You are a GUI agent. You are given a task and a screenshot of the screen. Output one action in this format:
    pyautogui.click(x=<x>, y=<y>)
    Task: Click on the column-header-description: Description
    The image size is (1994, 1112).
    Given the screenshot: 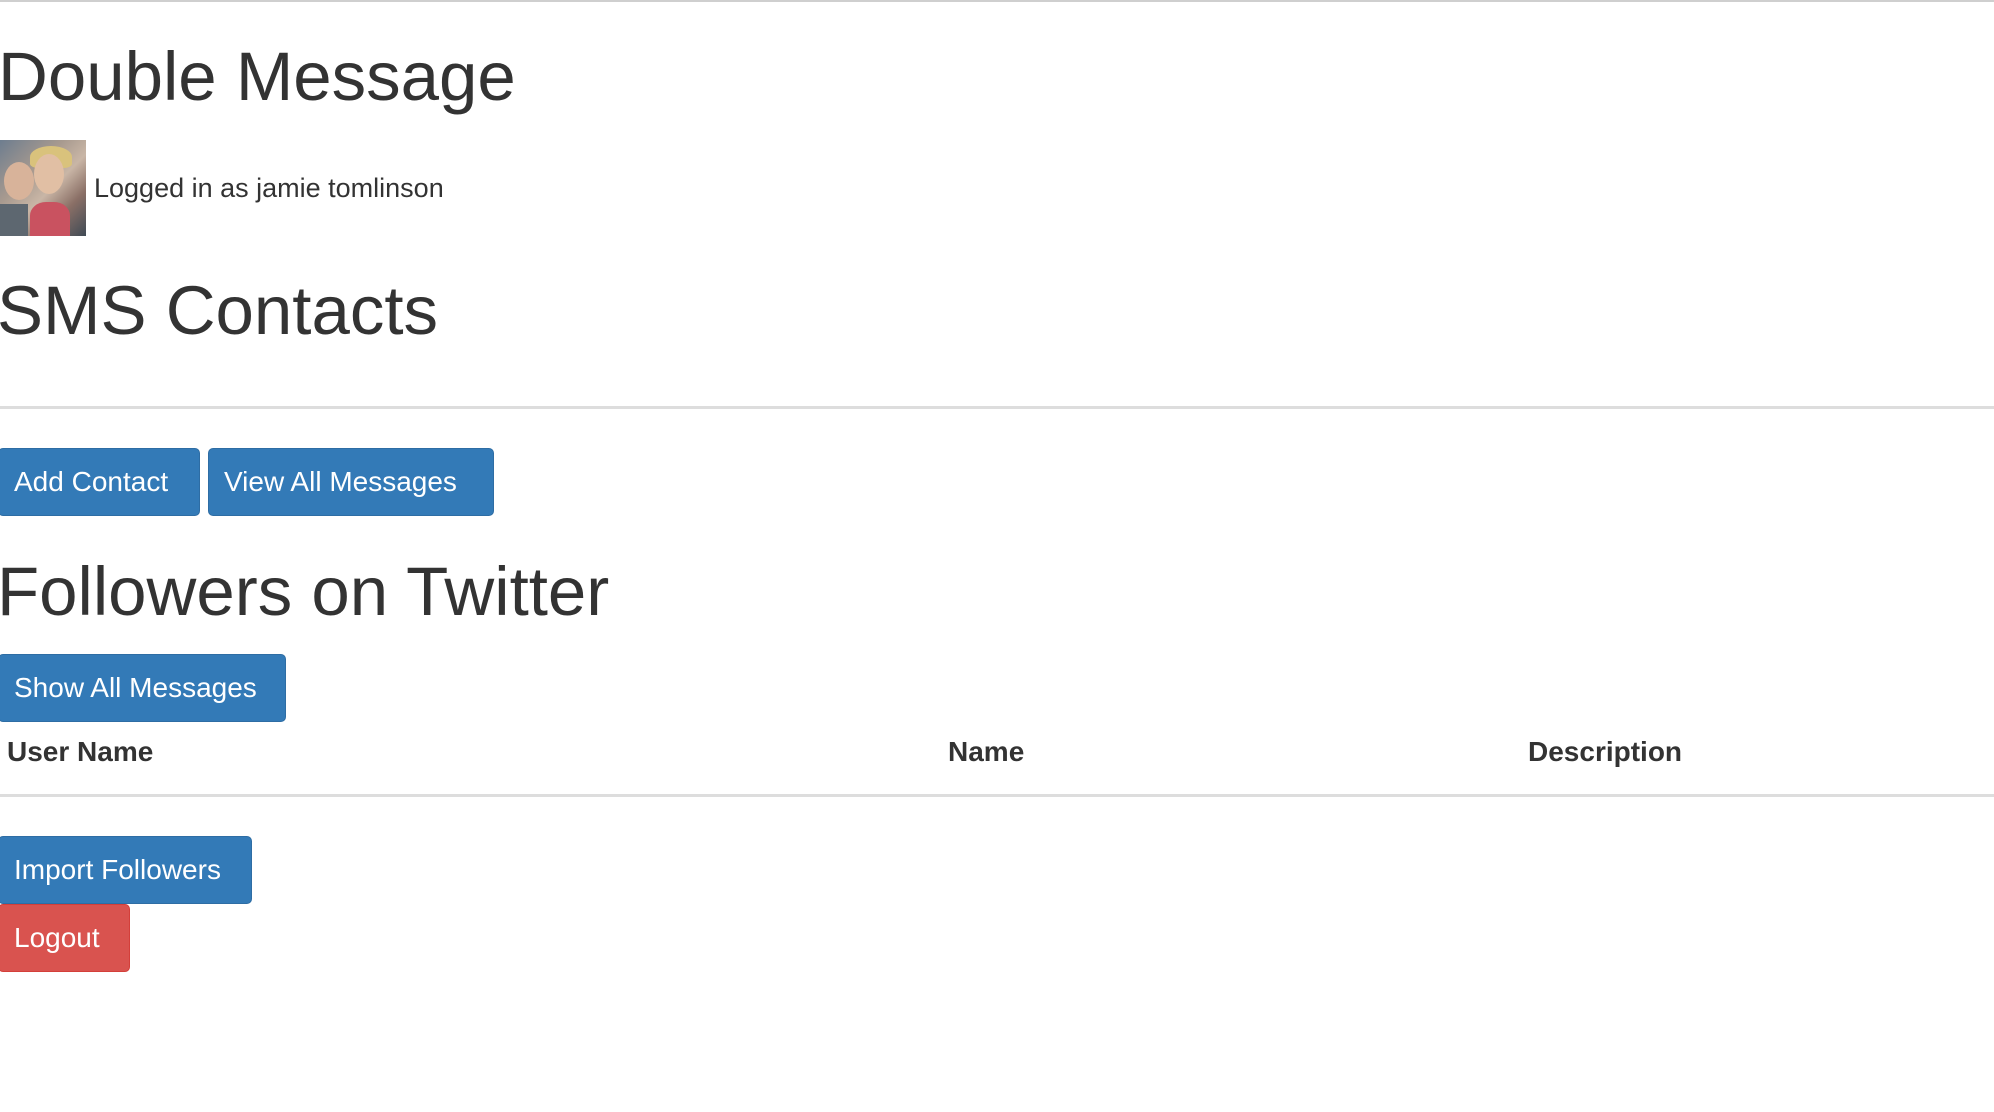 What is the action you would take?
    pyautogui.click(x=1605, y=751)
    